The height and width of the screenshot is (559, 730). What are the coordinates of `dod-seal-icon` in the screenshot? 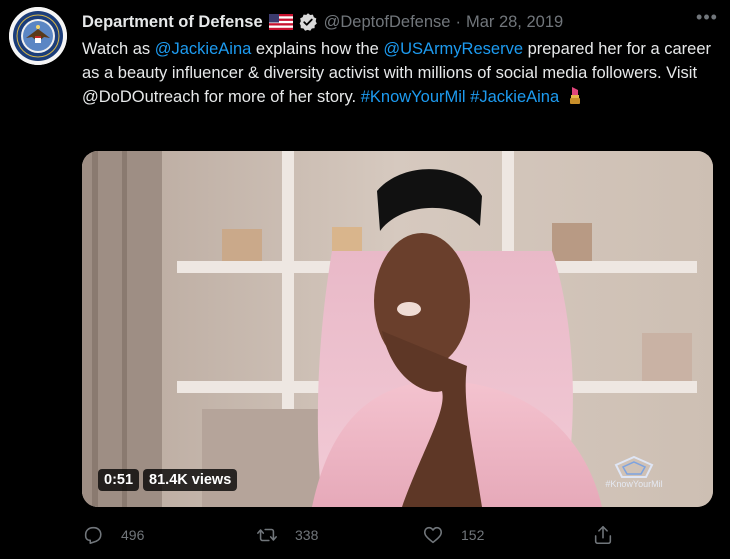 It's located at (38, 36).